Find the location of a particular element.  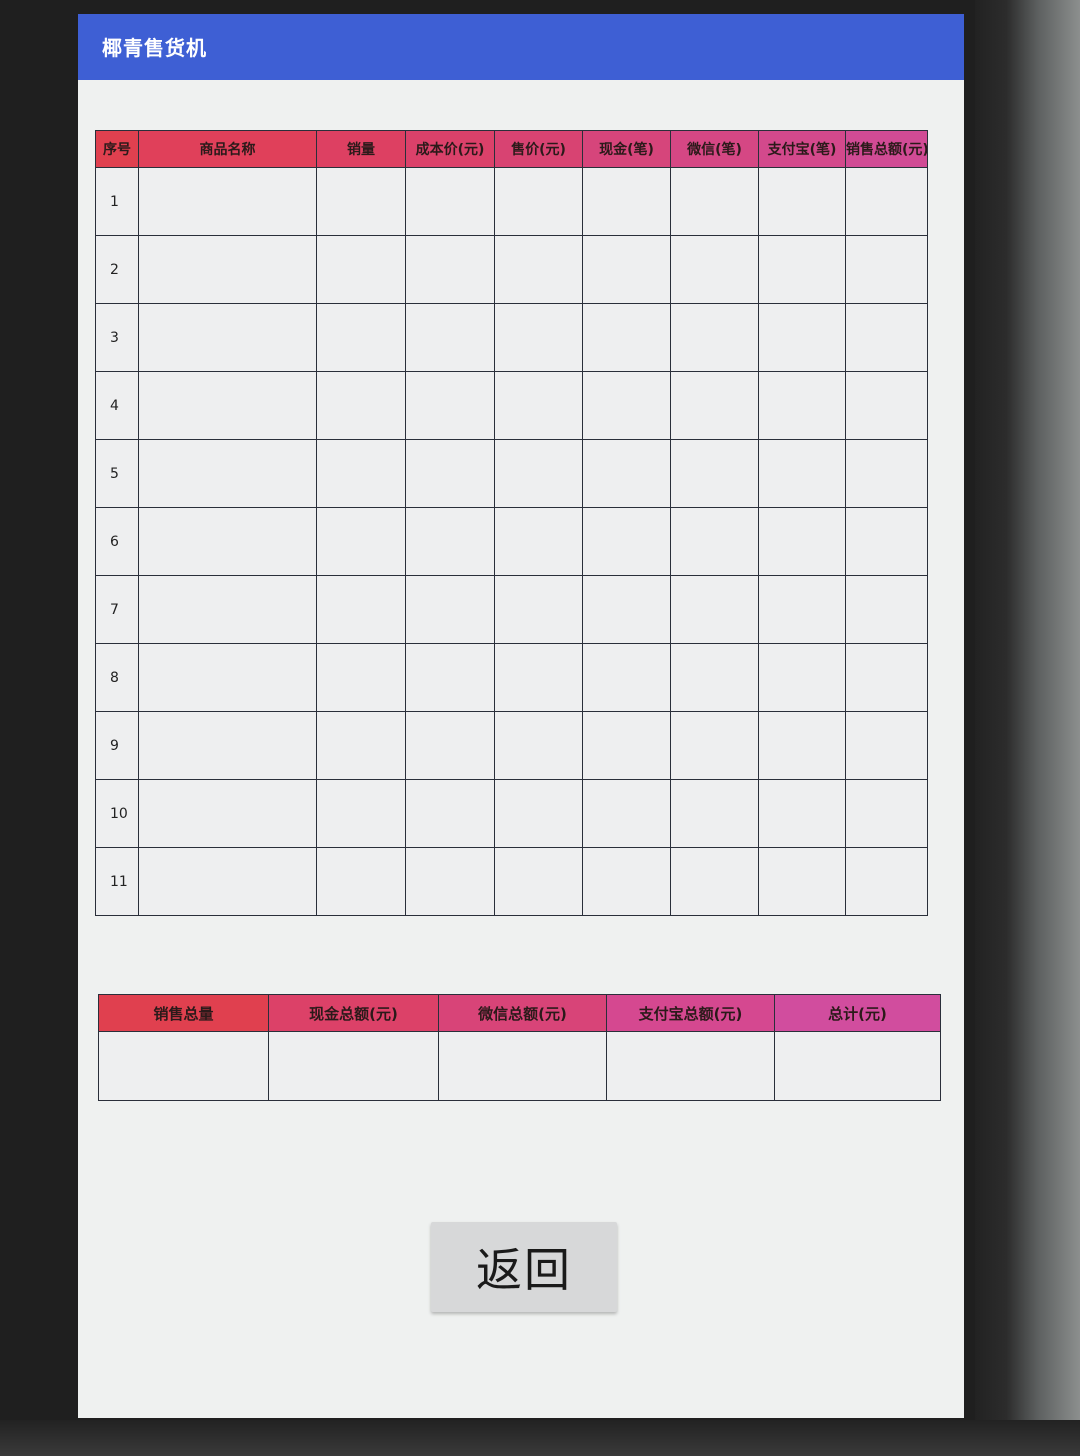

summary-header-cell: 微信总额(元) is located at coordinates (522, 1013).